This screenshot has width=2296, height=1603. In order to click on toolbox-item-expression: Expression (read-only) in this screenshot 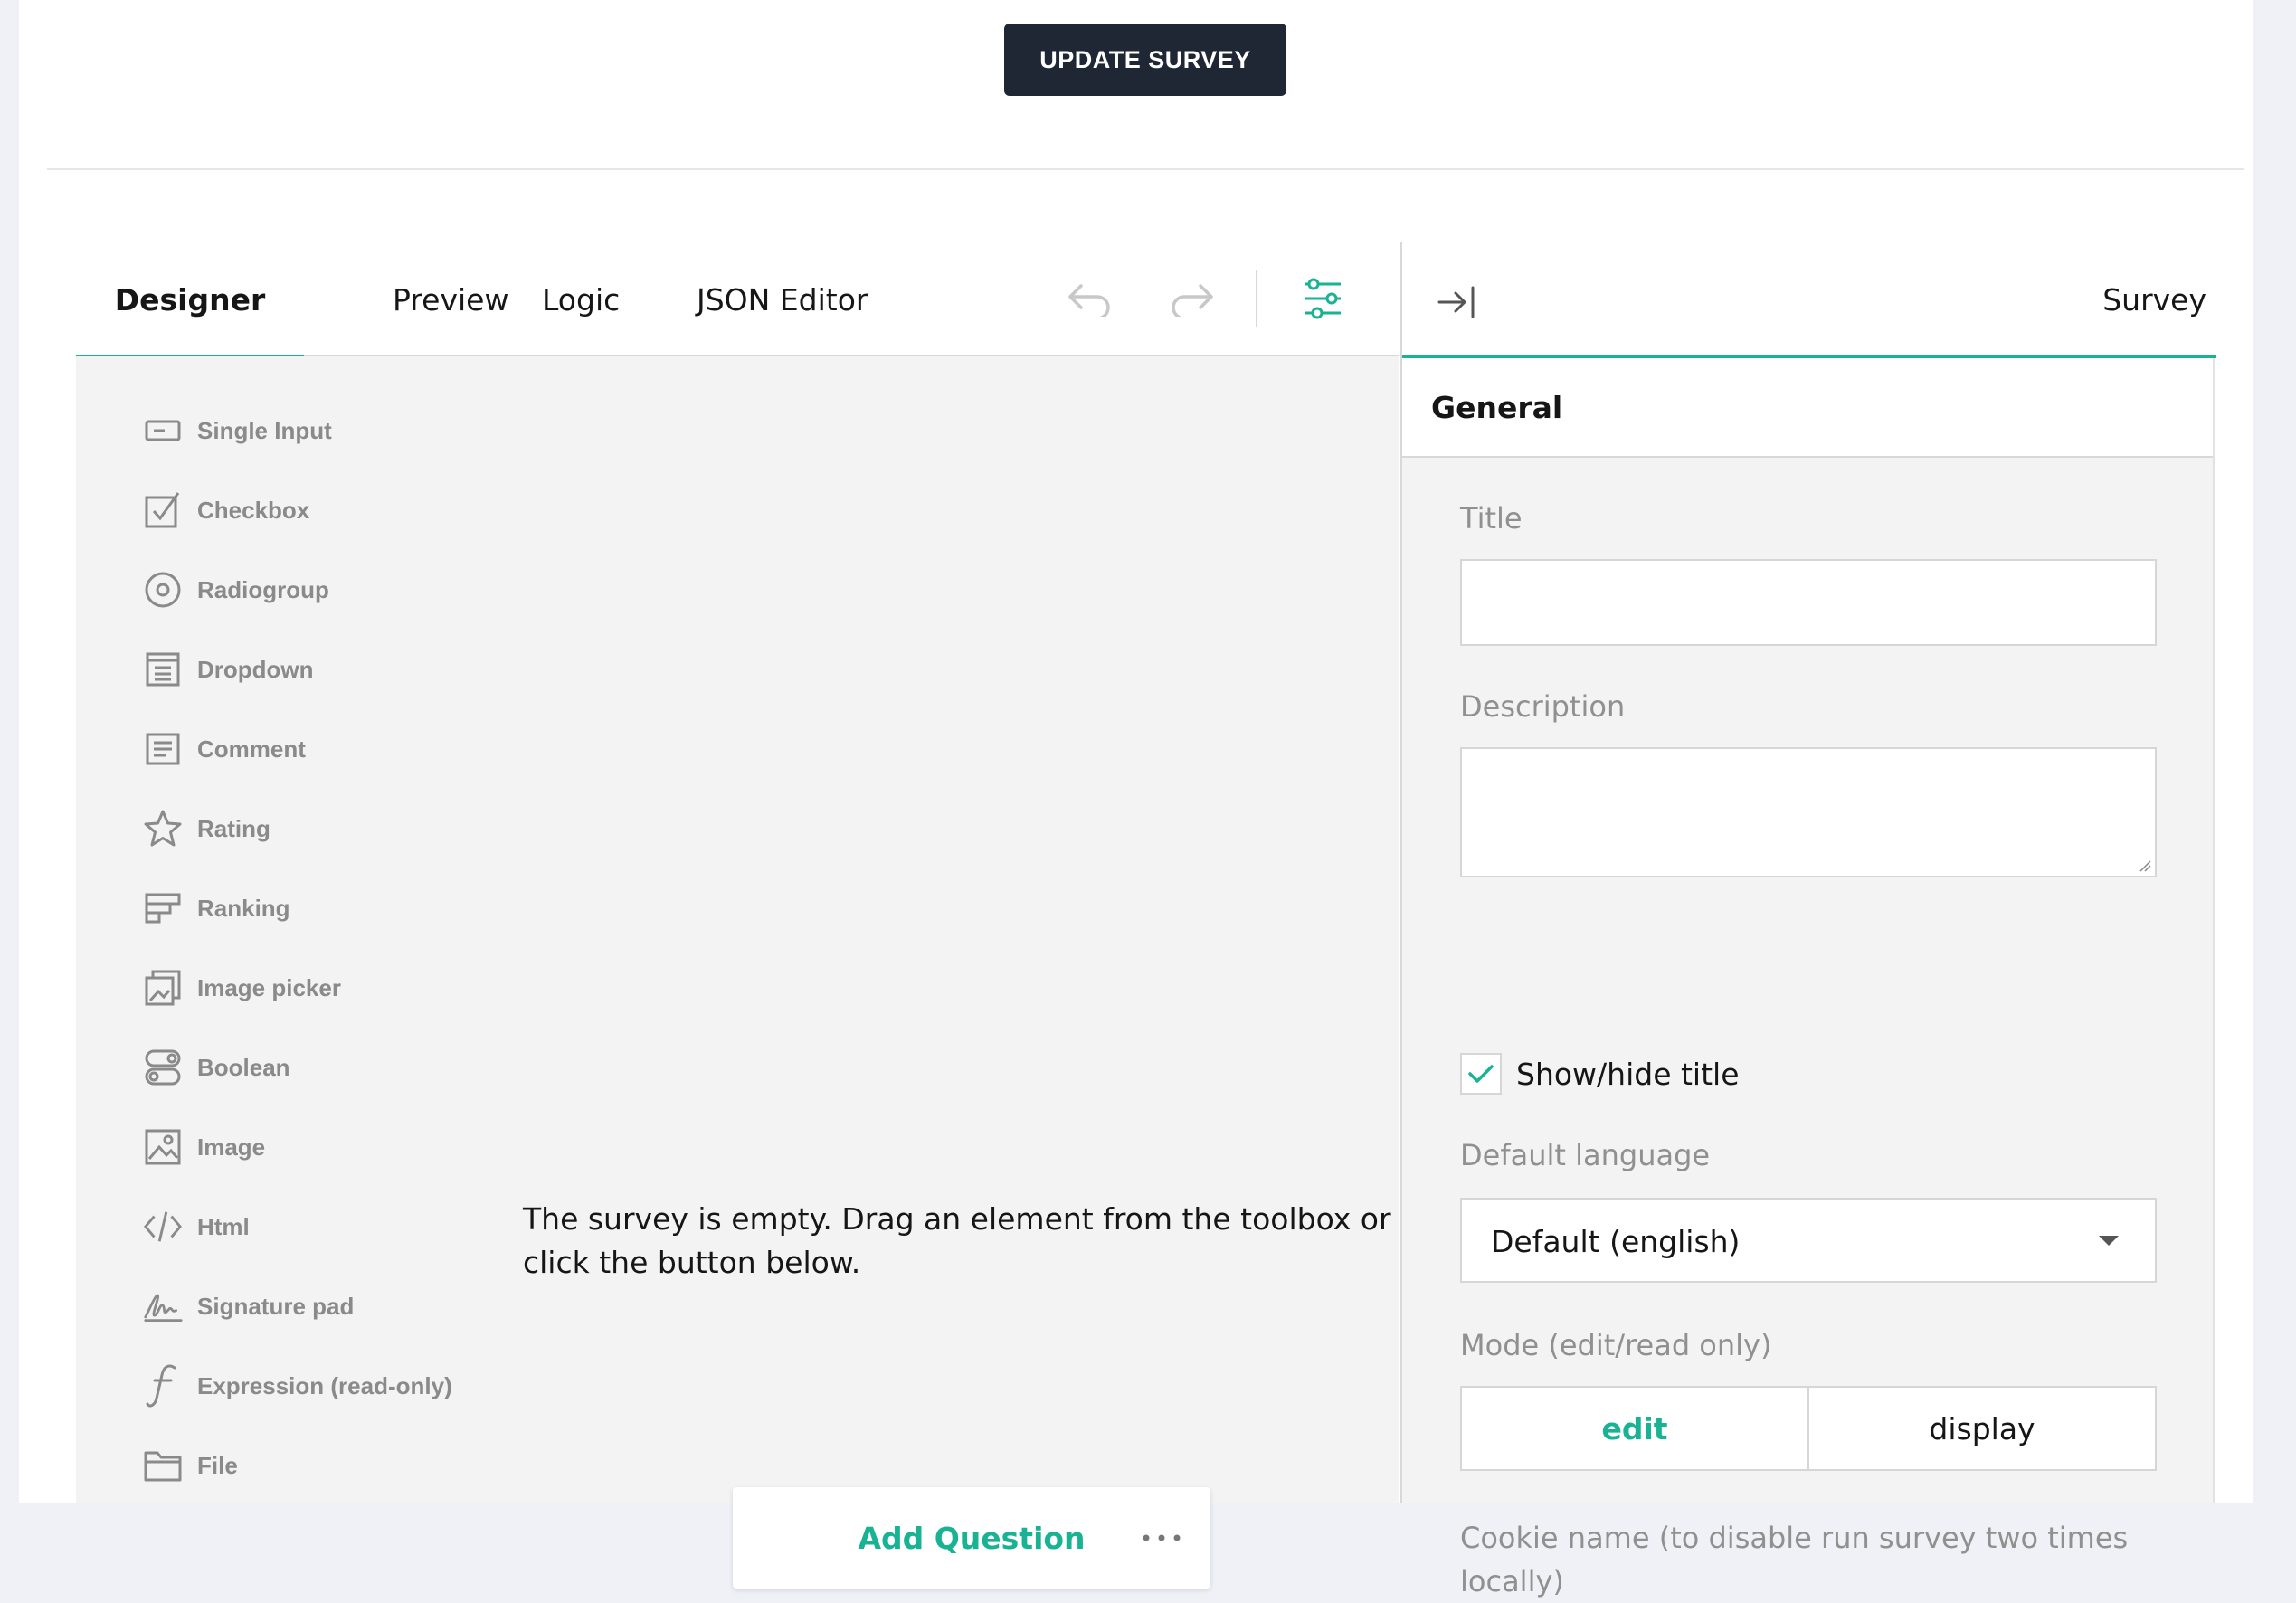, I will do `click(297, 1386)`.